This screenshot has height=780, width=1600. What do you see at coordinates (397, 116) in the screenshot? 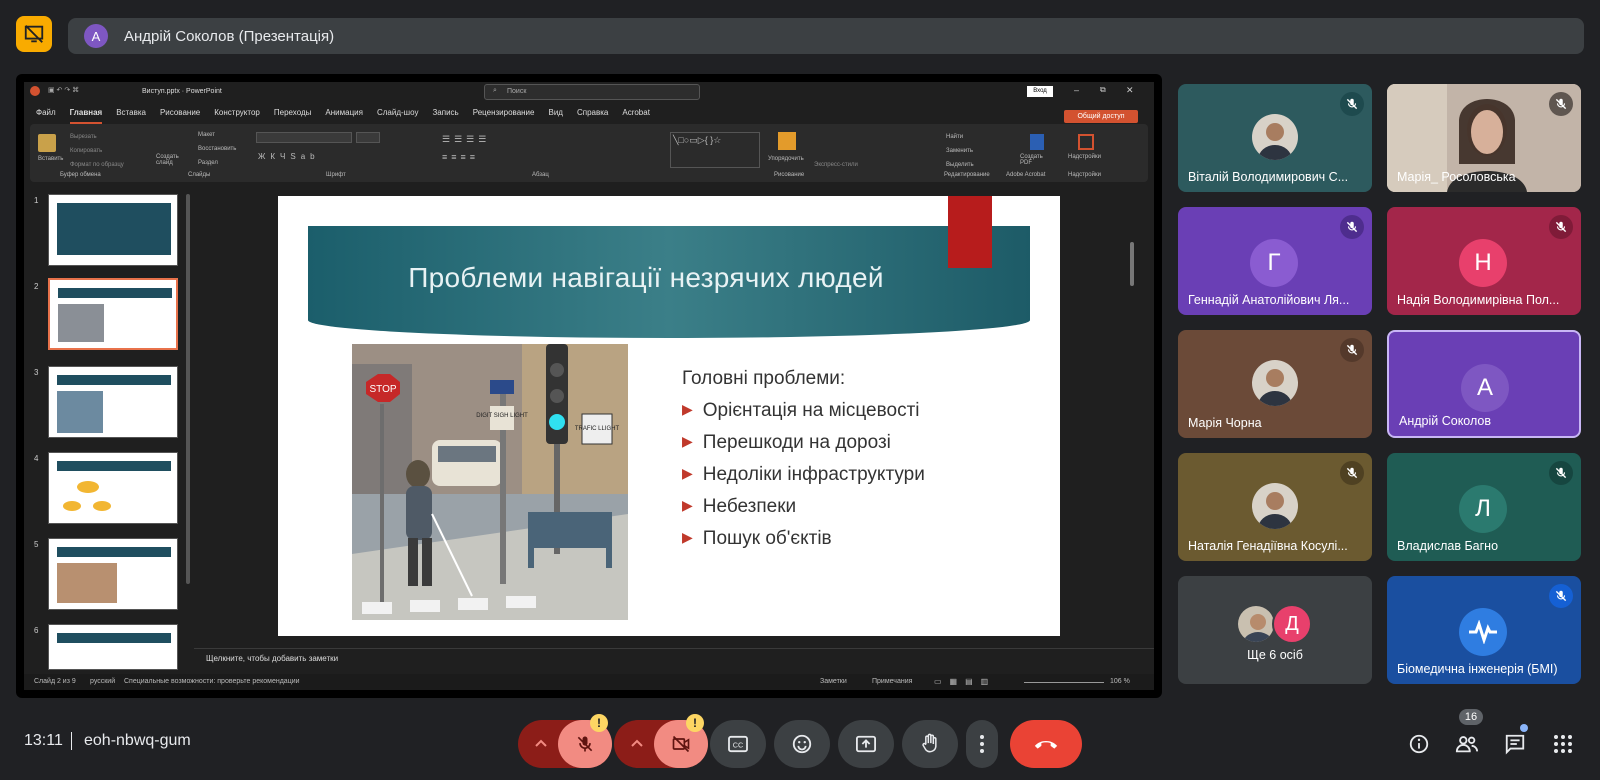
I see `menu-slideshow: Слайд-шоу` at bounding box center [397, 116].